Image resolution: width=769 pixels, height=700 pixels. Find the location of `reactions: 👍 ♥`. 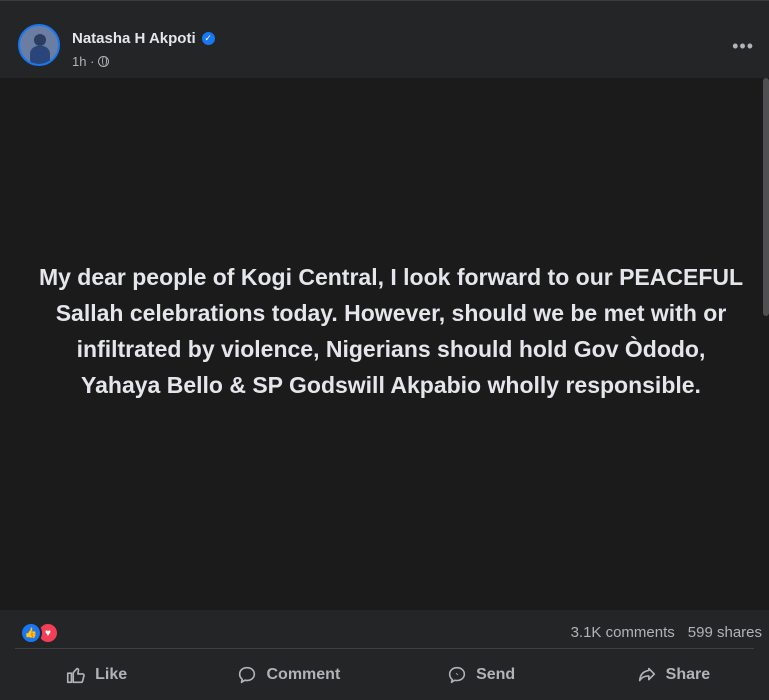

reactions: 👍 ♥ is located at coordinates (39, 633).